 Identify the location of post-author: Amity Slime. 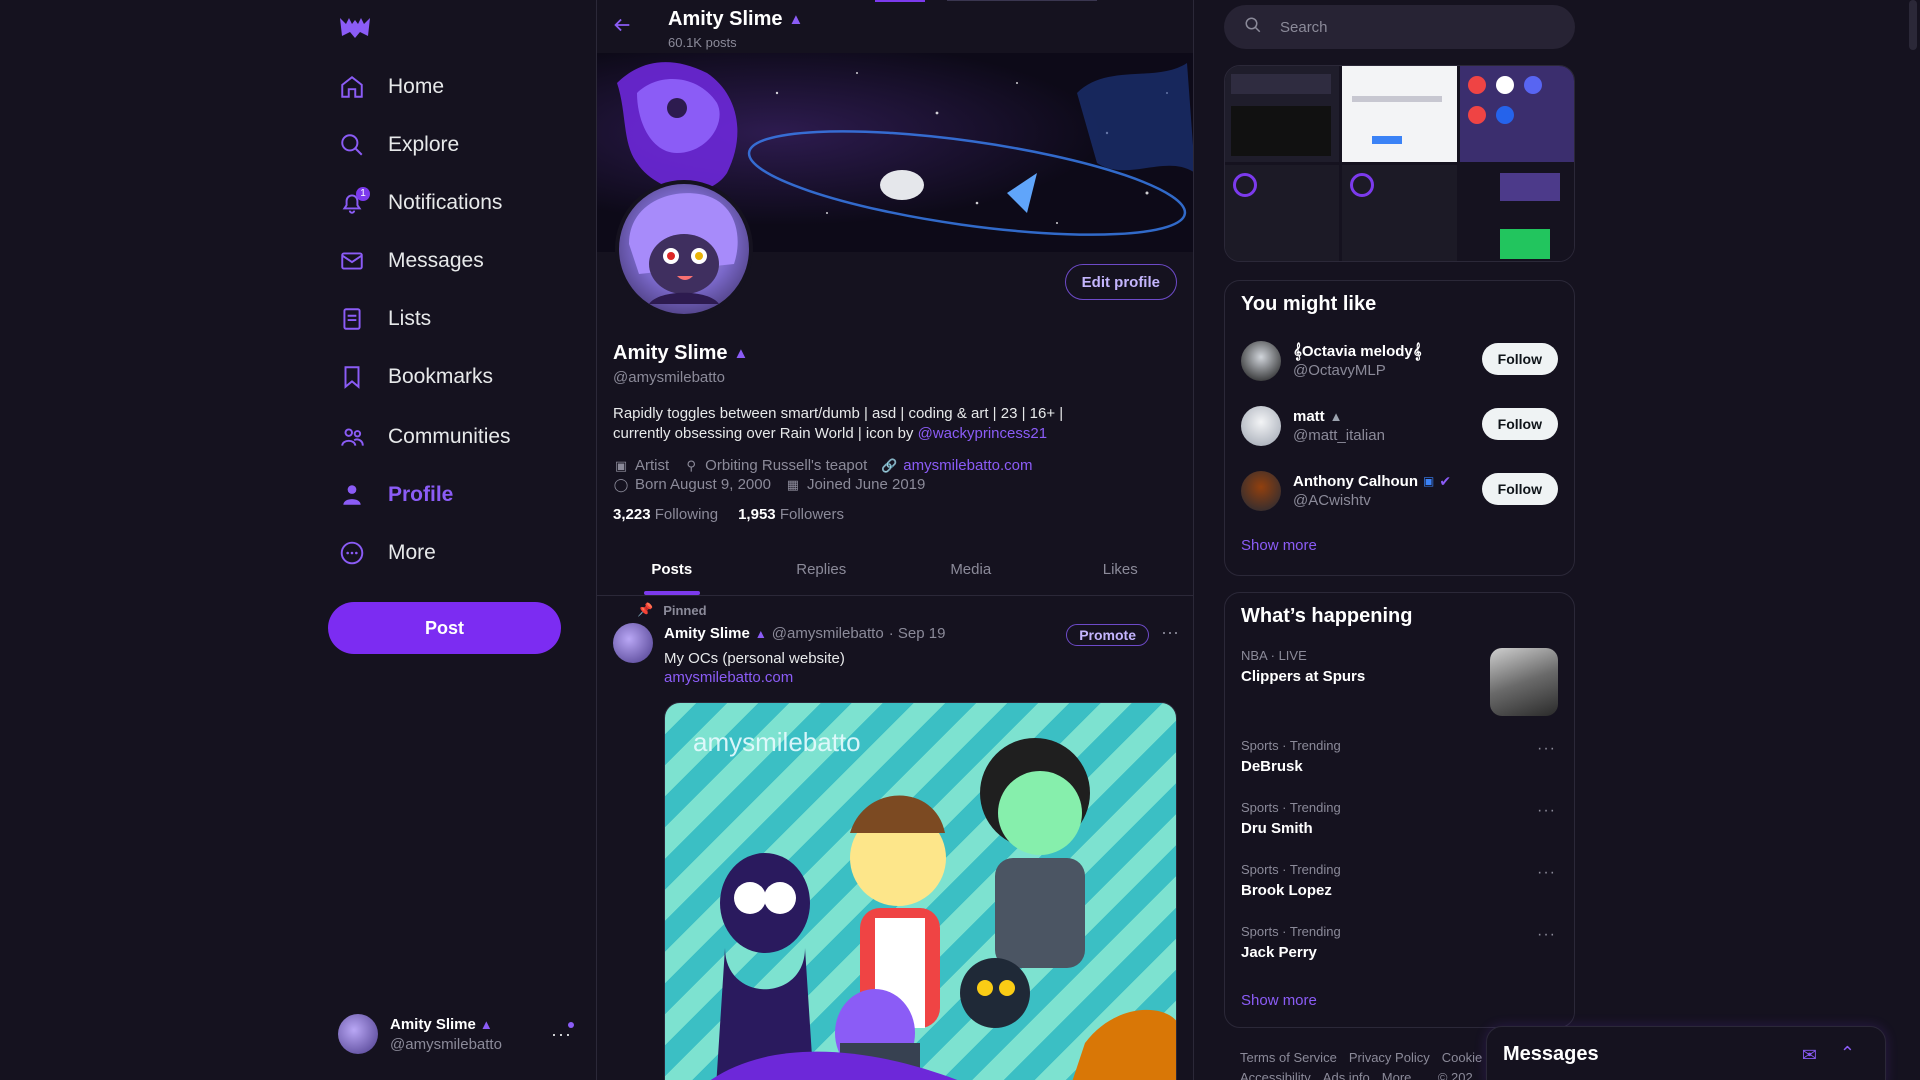
(707, 633).